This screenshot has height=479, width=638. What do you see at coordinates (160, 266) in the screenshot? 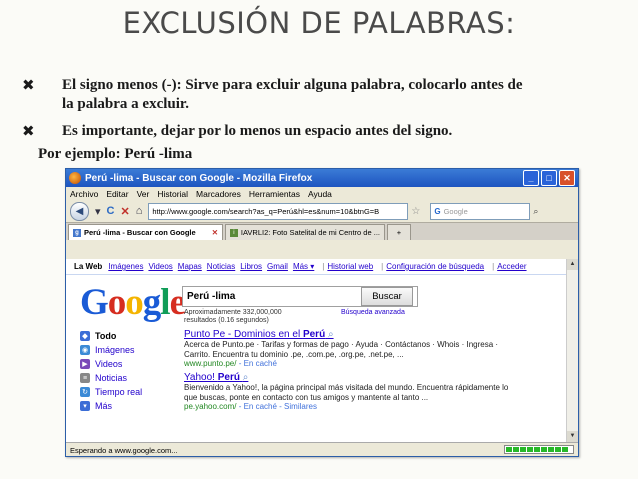
I see `gbar-videos: Videos` at bounding box center [160, 266].